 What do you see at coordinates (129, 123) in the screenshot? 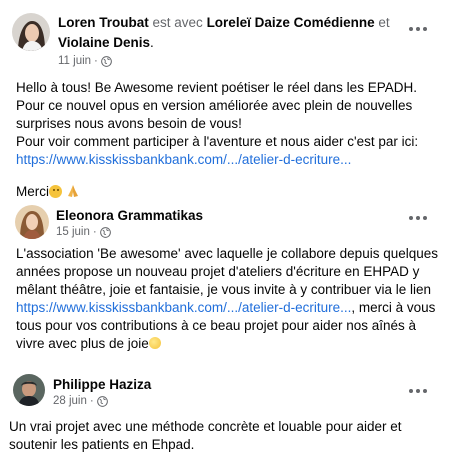
I see `body-line: surprises nous avons besoin de vous!` at bounding box center [129, 123].